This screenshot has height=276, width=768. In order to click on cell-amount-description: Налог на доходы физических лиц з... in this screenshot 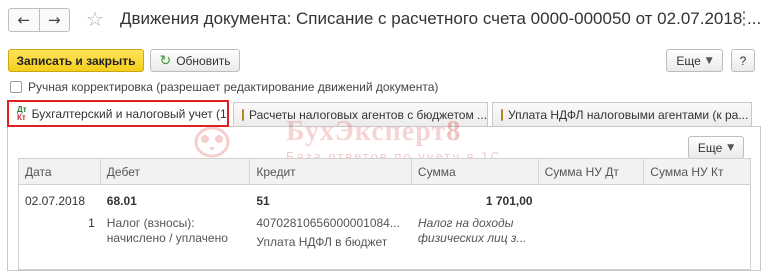, I will do `click(472, 230)`.